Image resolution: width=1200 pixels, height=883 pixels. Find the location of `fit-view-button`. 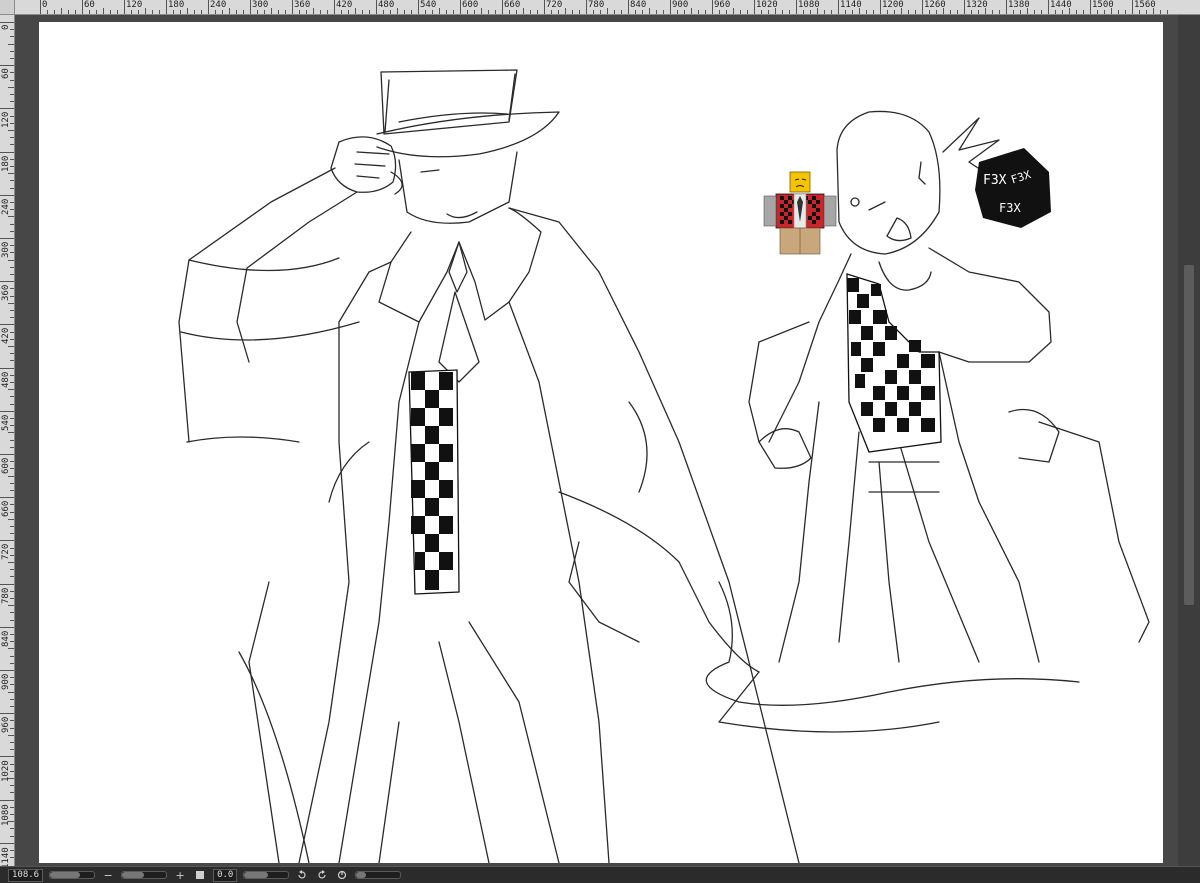

fit-view-button is located at coordinates (200, 875).